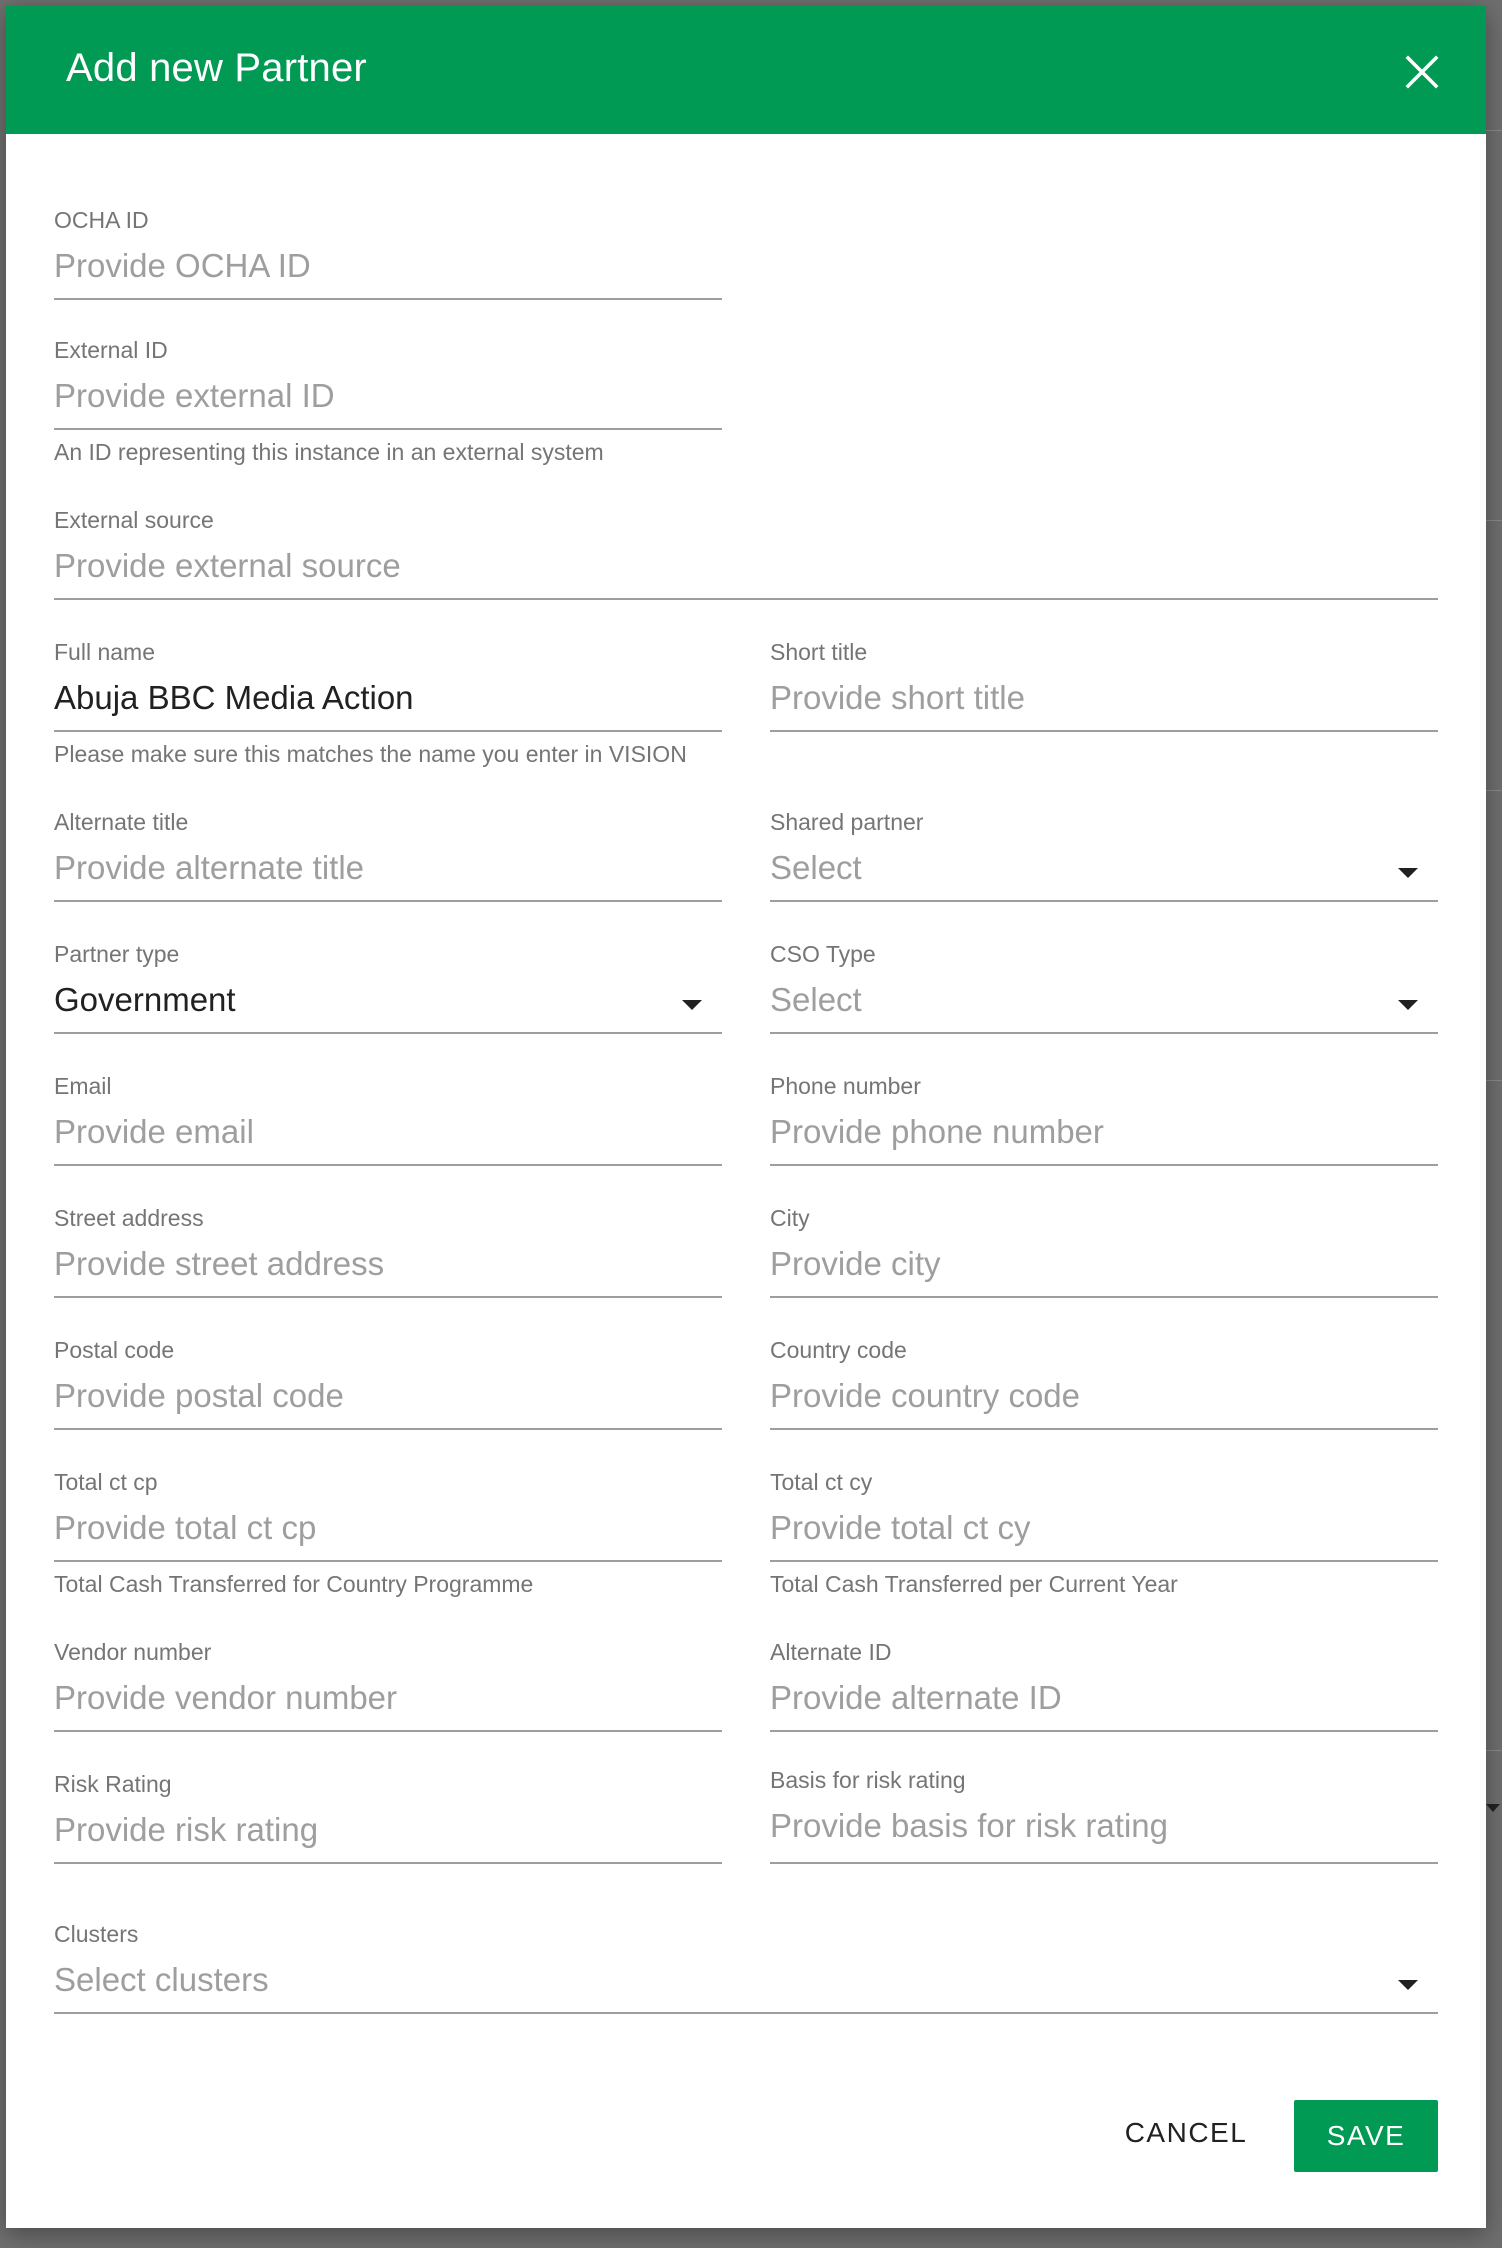  Describe the element at coordinates (161, 1979) in the screenshot. I see `clusters-value: Select clusters` at that location.